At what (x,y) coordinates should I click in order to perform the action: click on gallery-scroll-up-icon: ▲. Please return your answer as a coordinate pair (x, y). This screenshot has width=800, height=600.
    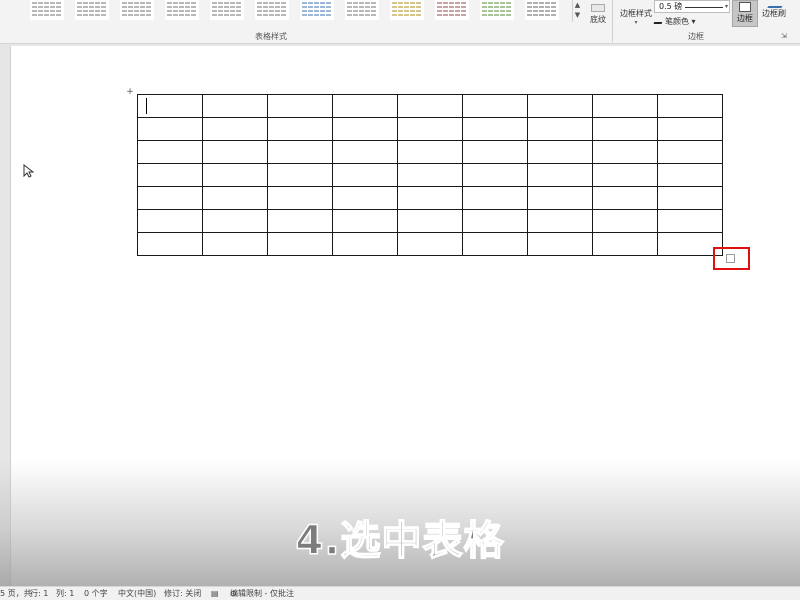
    Looking at the image, I should click on (577, 5).